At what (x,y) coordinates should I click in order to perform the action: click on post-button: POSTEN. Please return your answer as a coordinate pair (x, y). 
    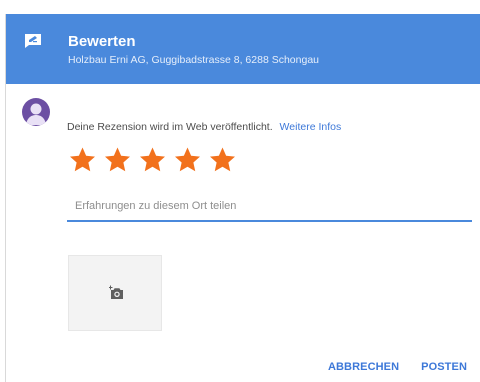
    Looking at the image, I should click on (444, 367).